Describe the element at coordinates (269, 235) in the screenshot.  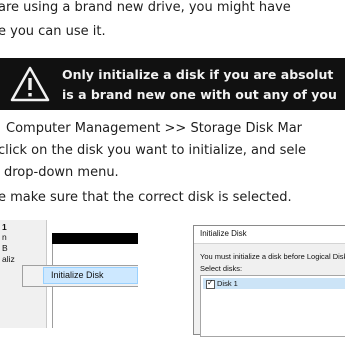
I see `dialog-title-bar: Initialize Disk` at that location.